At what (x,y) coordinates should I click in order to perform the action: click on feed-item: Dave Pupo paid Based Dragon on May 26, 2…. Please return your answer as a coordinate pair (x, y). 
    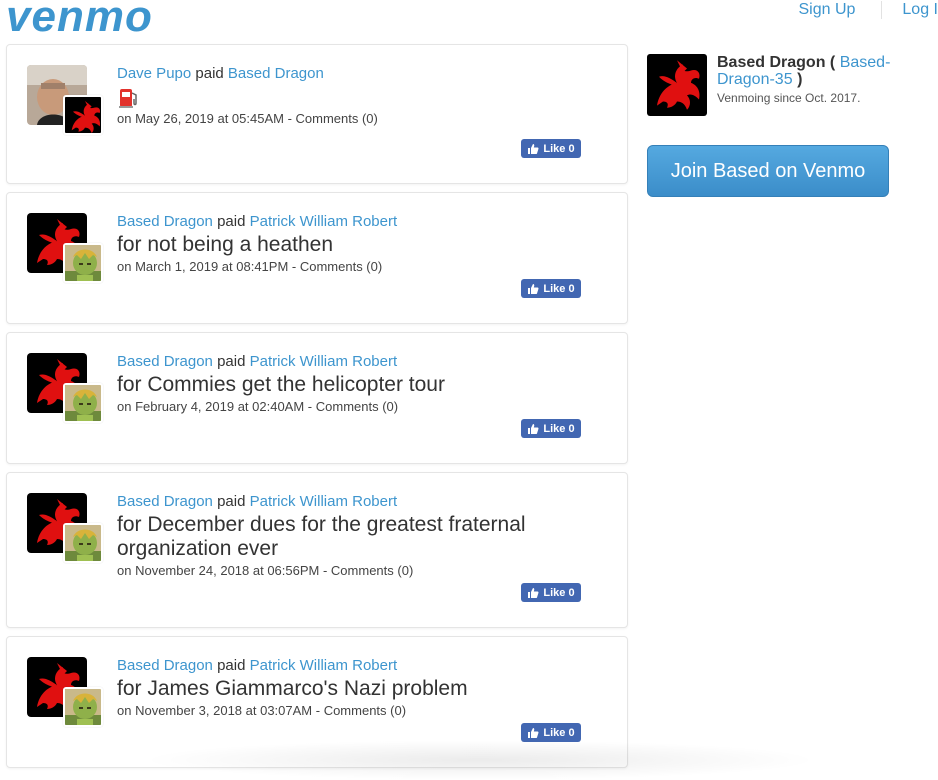
    Looking at the image, I should click on (317, 114).